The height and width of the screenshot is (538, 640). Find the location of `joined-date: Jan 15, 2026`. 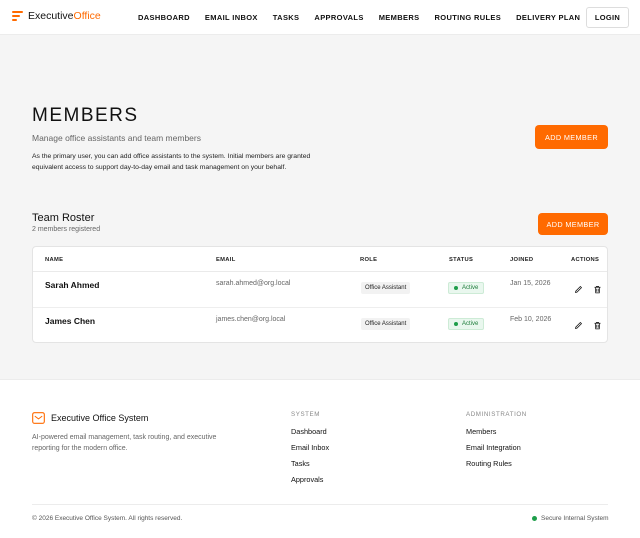

joined-date: Jan 15, 2026 is located at coordinates (530, 283).